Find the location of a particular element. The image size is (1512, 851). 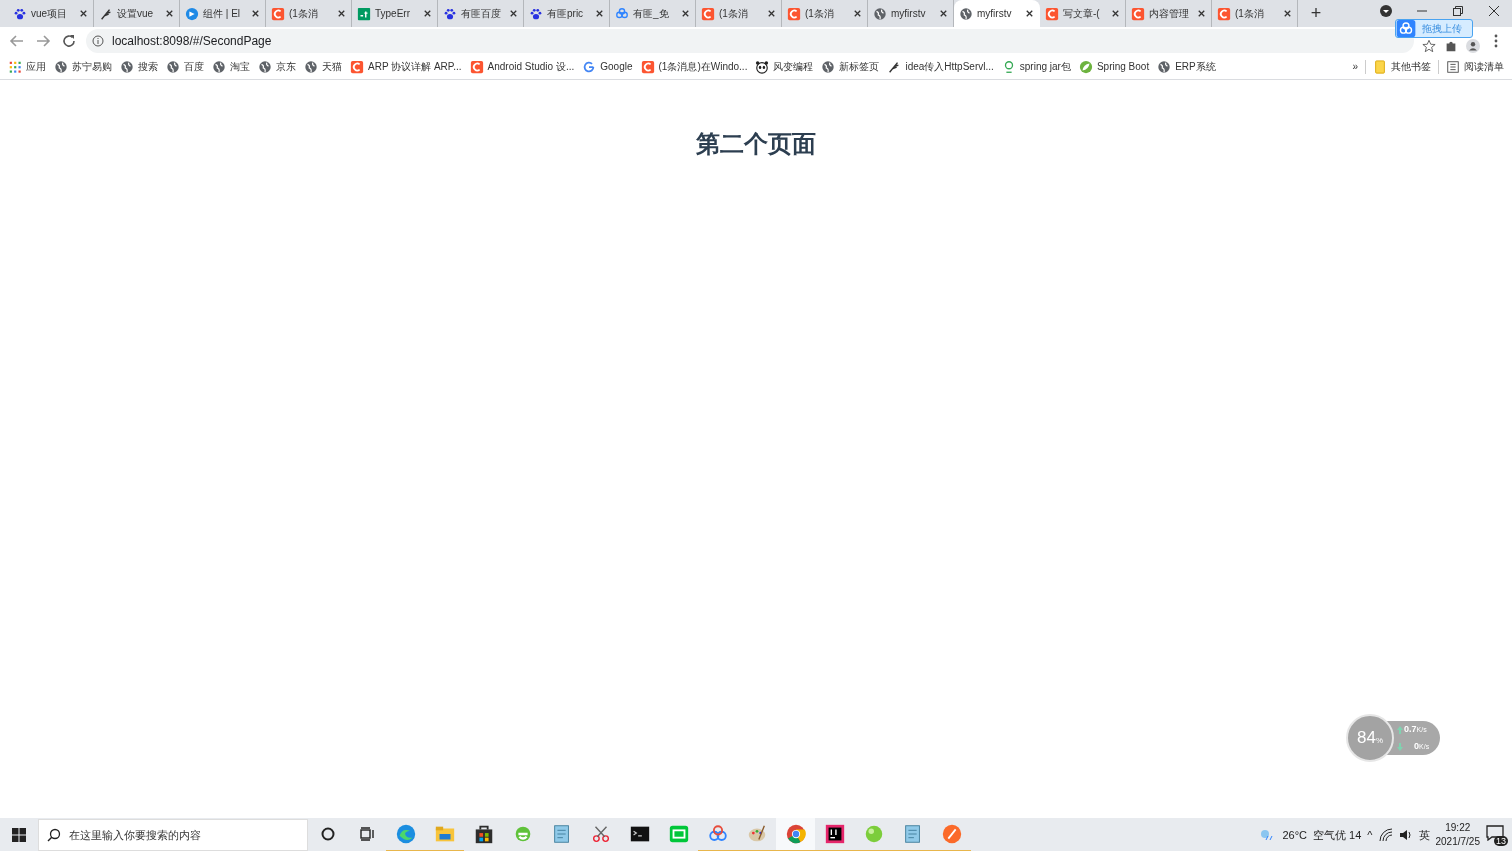

bookmark: 百度 is located at coordinates (185, 66).